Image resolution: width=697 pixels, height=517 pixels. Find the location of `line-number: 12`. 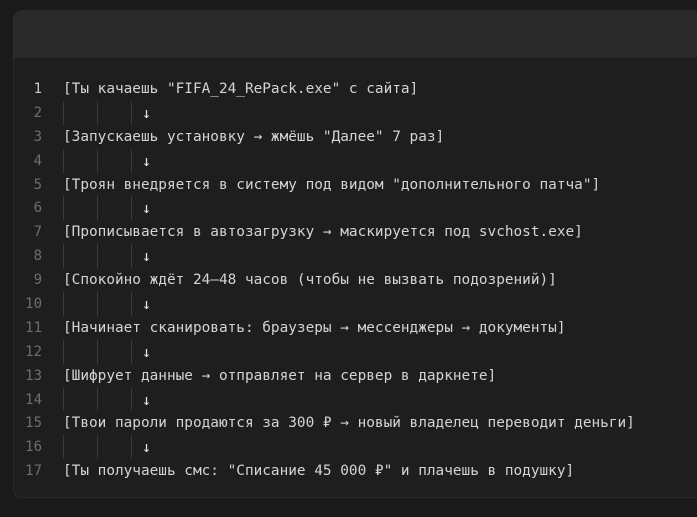

line-number: 12 is located at coordinates (33, 351).